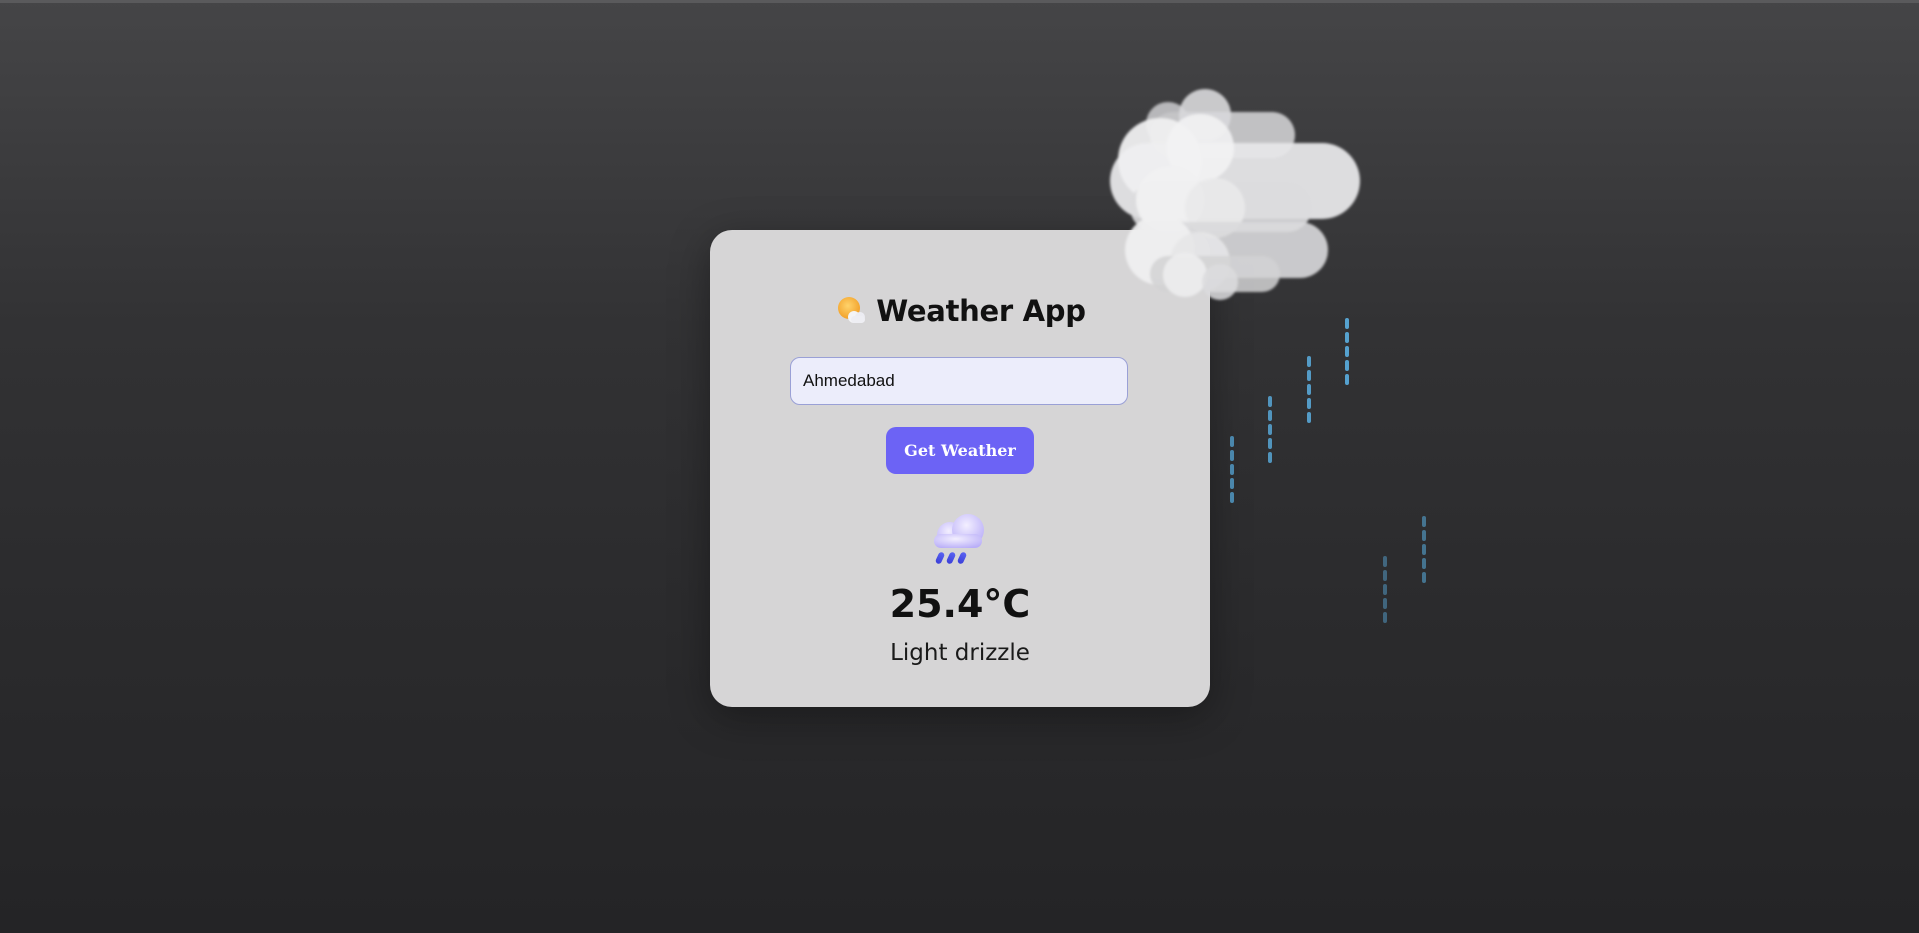  What do you see at coordinates (852, 310) in the screenshot?
I see `sun-behind-cloud-icon` at bounding box center [852, 310].